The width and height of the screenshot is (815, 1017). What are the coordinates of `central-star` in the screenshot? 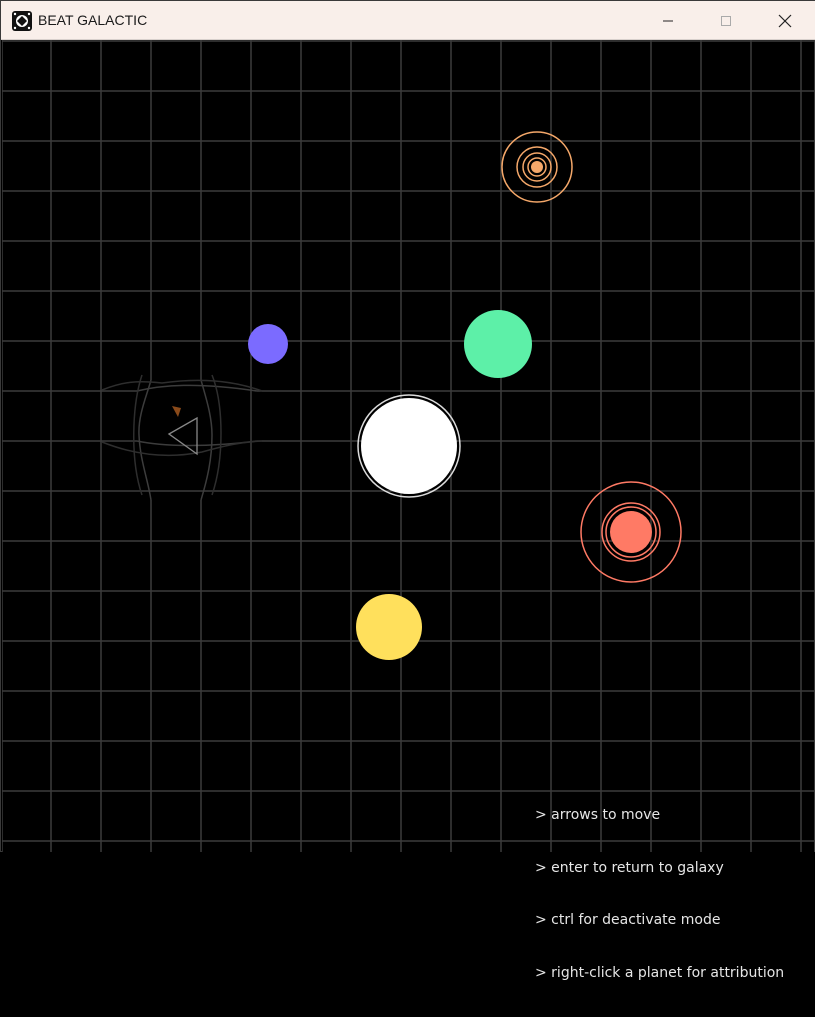 It's located at (409, 446).